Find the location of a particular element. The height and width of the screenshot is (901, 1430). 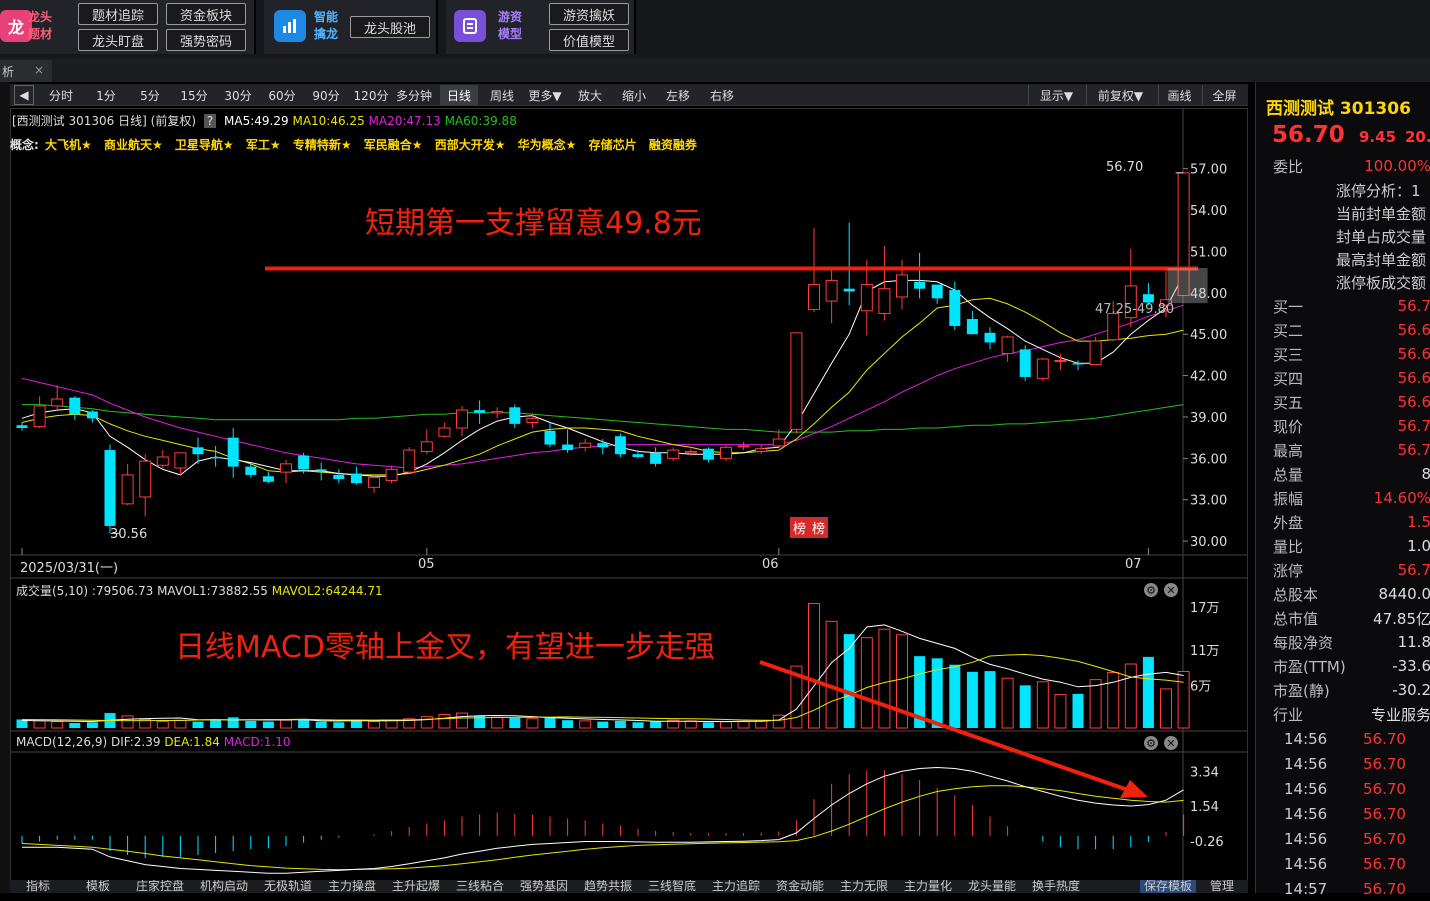

tab-item: 机构启动 is located at coordinates (224, 886).